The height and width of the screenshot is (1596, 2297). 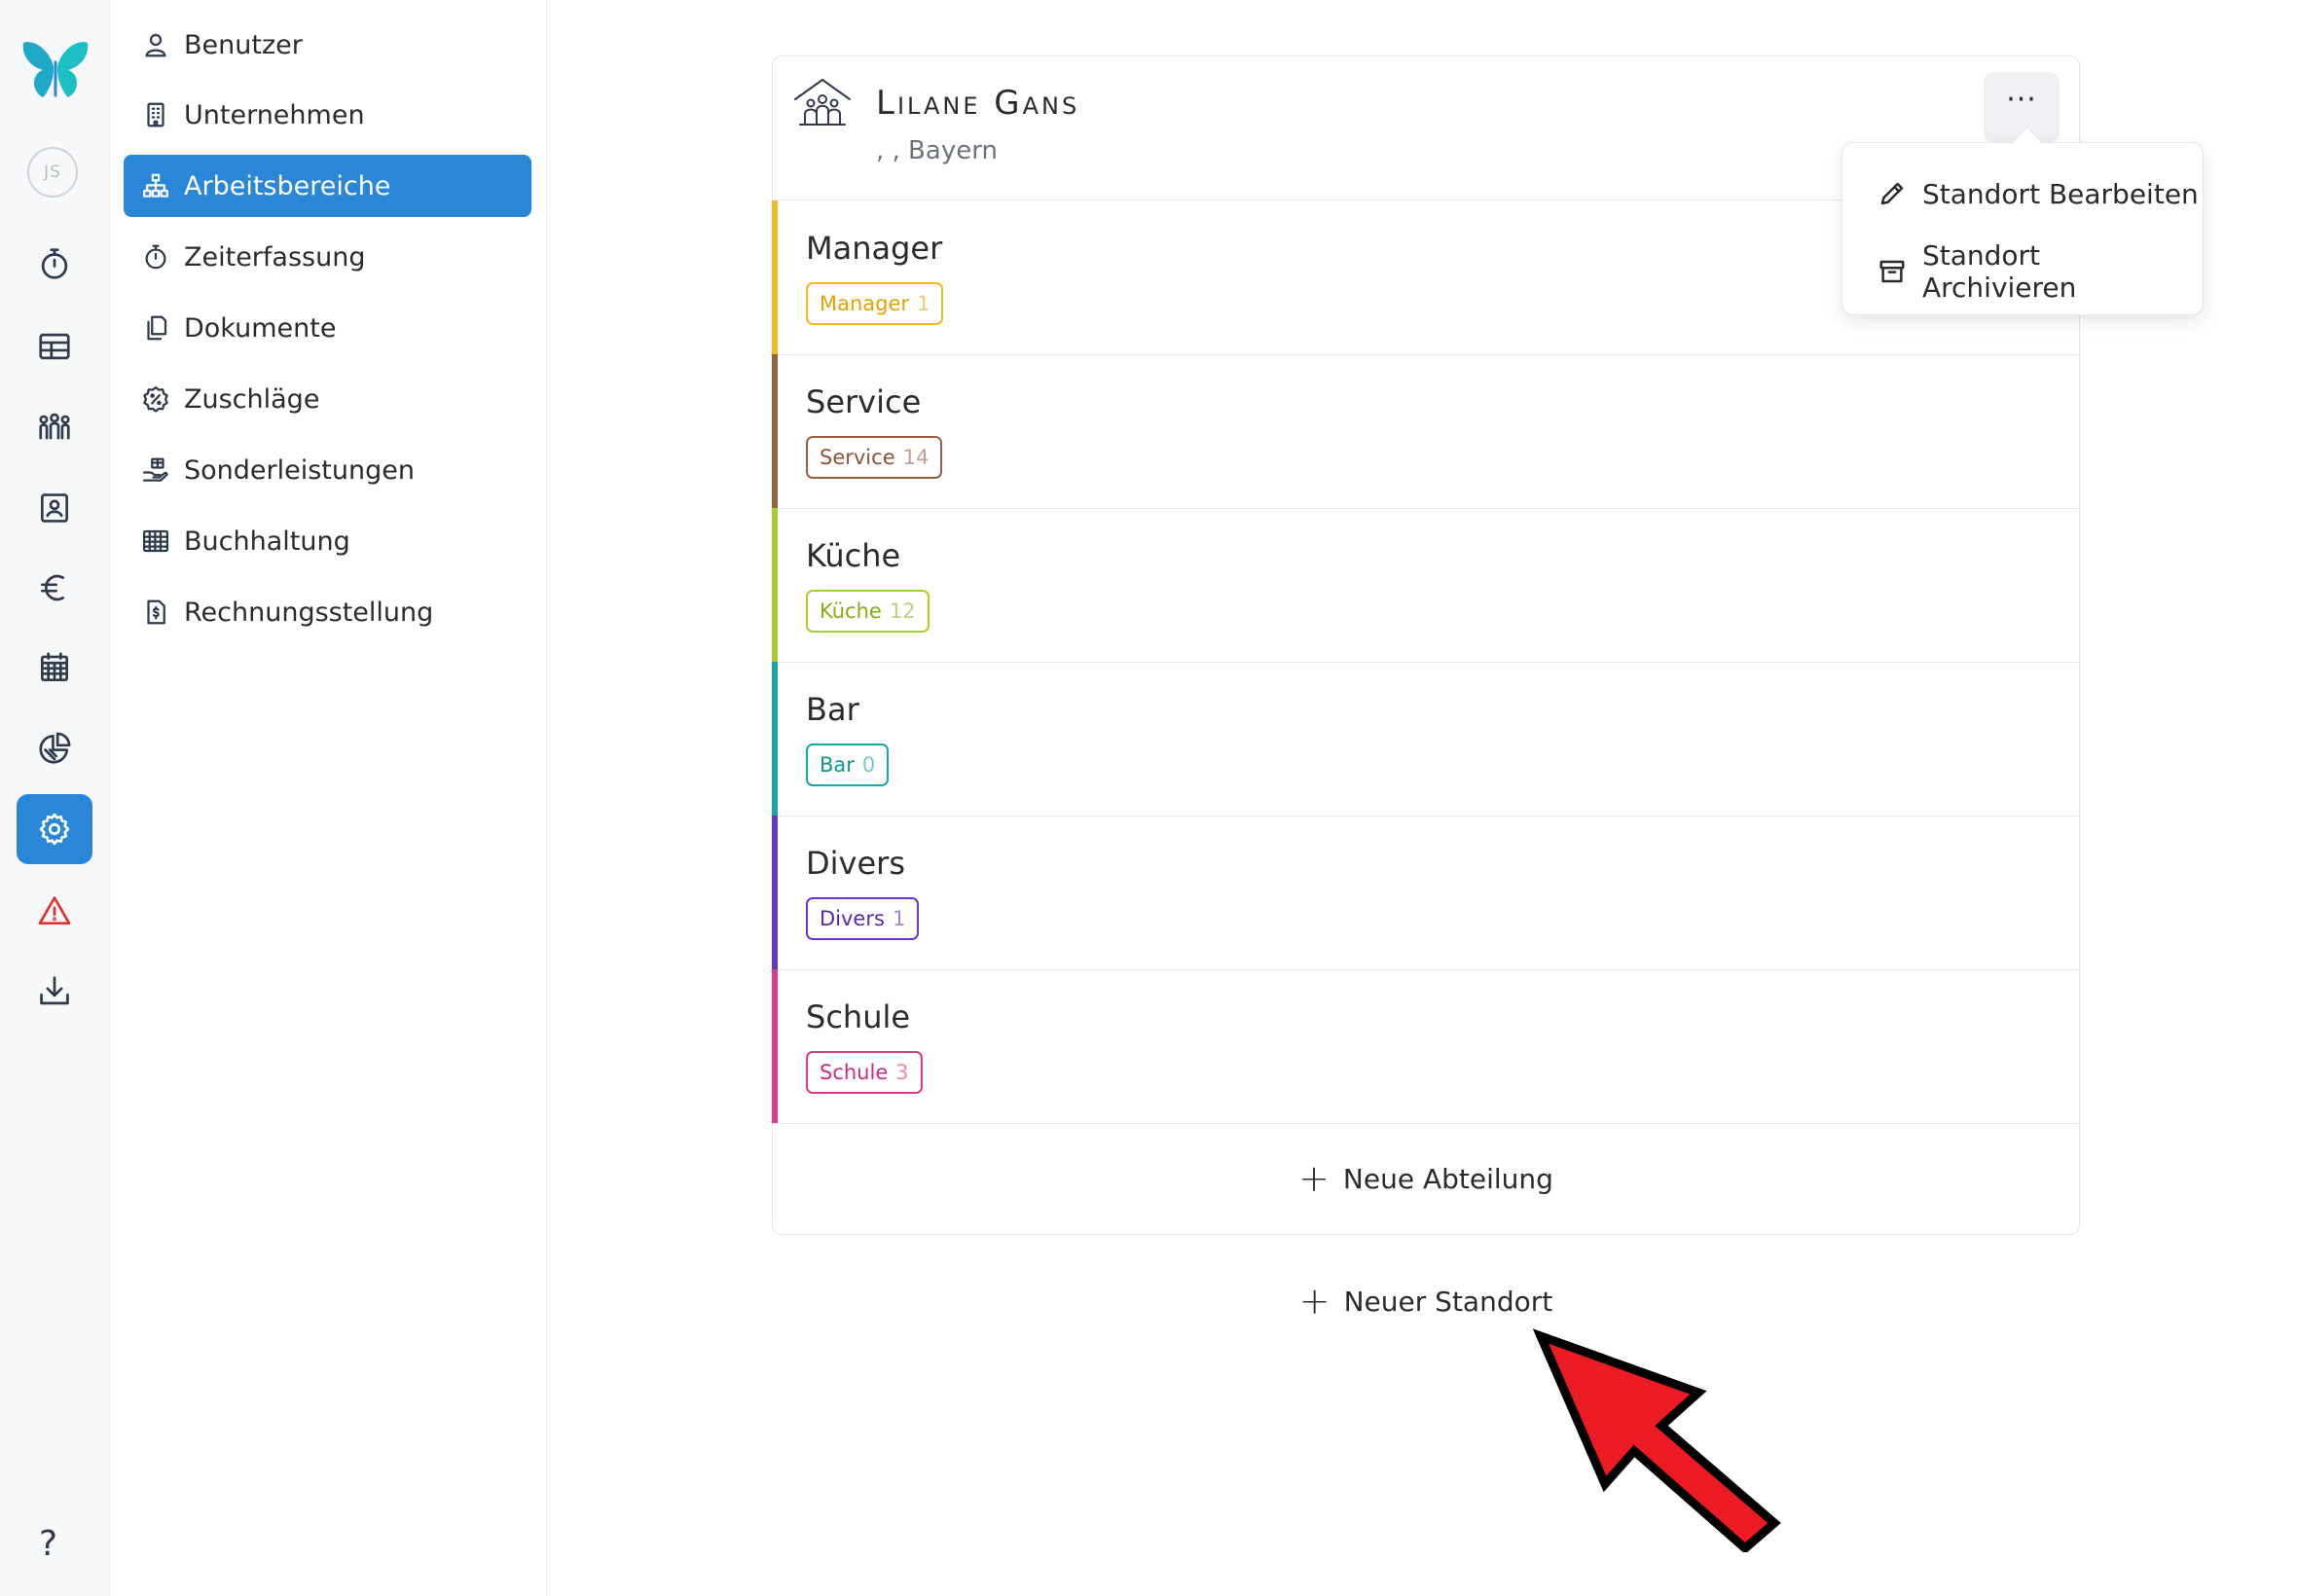 I want to click on icon-rail: JS ?, so click(x=55, y=798).